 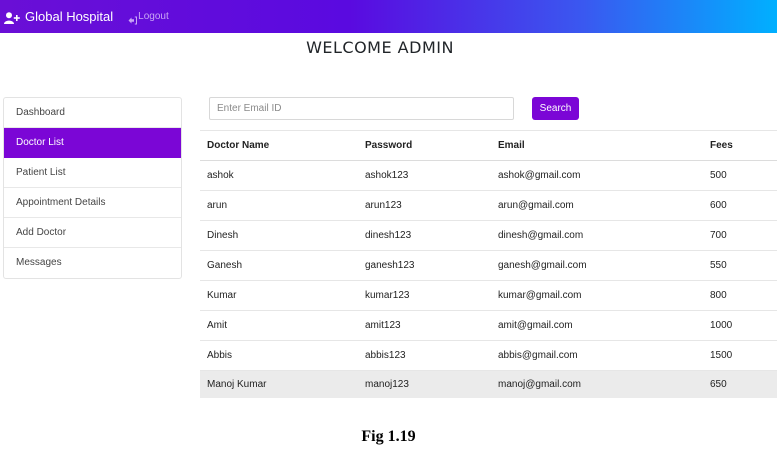 What do you see at coordinates (92, 143) in the screenshot?
I see `sidebar-item-doctor-list: Doctor List` at bounding box center [92, 143].